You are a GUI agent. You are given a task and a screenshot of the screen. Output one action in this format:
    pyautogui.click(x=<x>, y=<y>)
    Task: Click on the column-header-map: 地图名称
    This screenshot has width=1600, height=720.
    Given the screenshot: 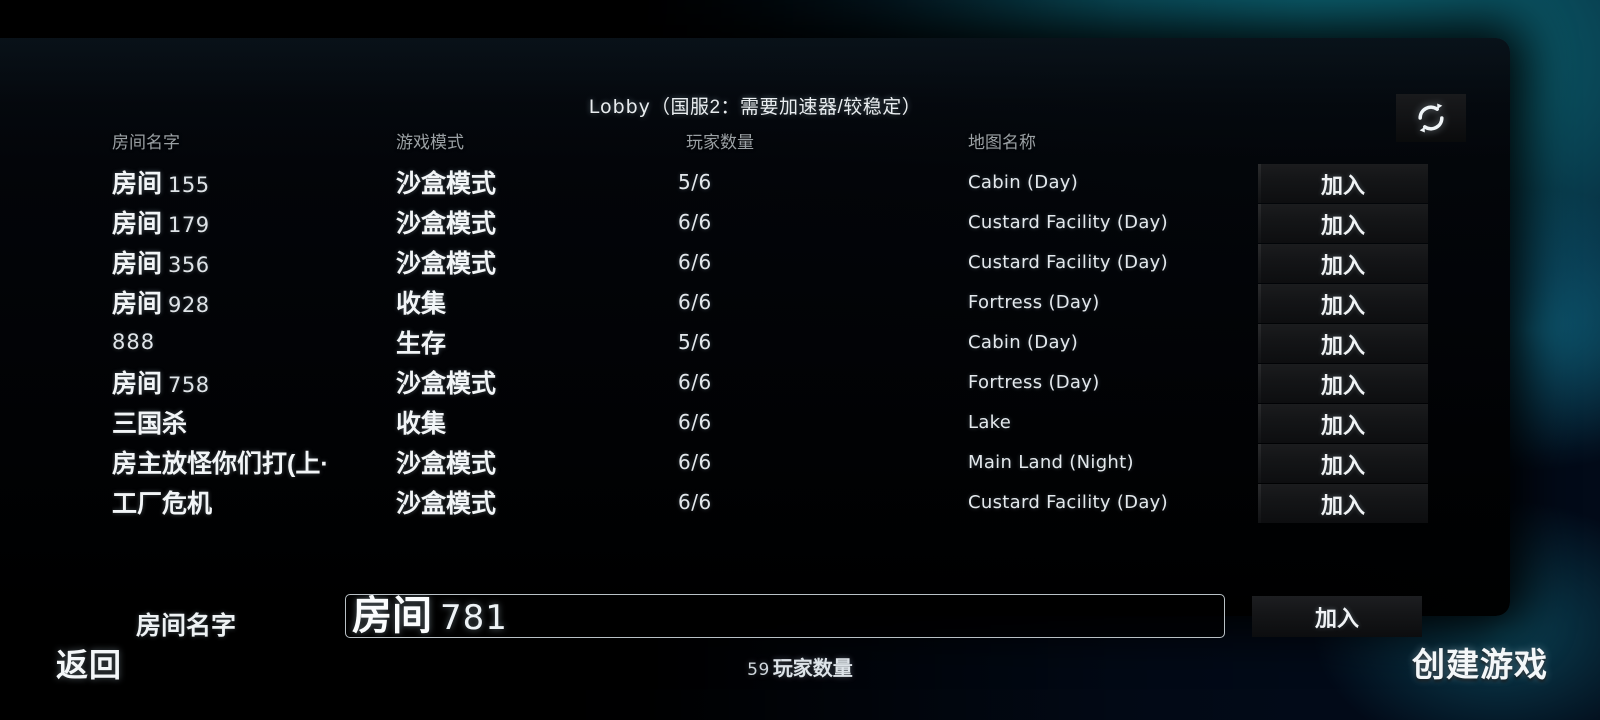 What is the action you would take?
    pyautogui.click(x=1002, y=142)
    